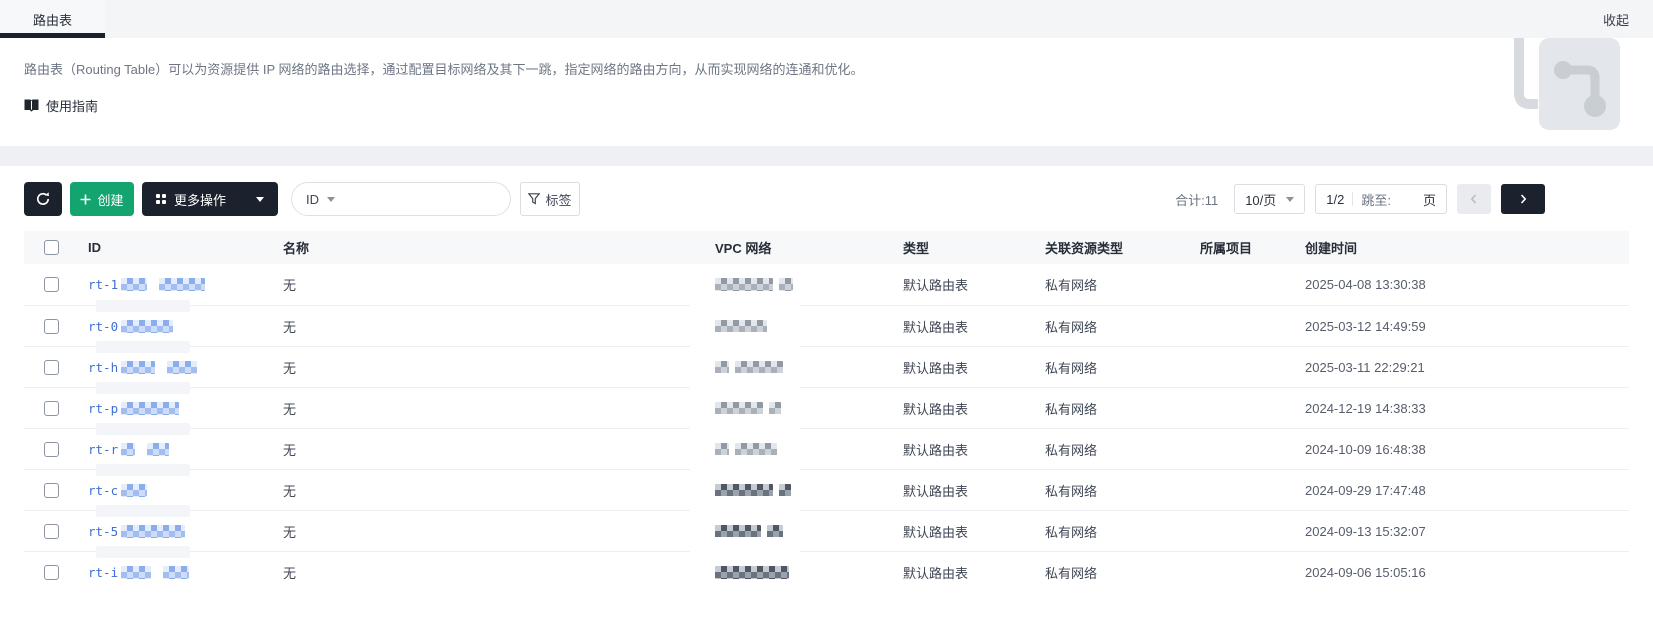 Image resolution: width=1653 pixels, height=621 pixels. I want to click on jump-page-input, so click(1406, 199).